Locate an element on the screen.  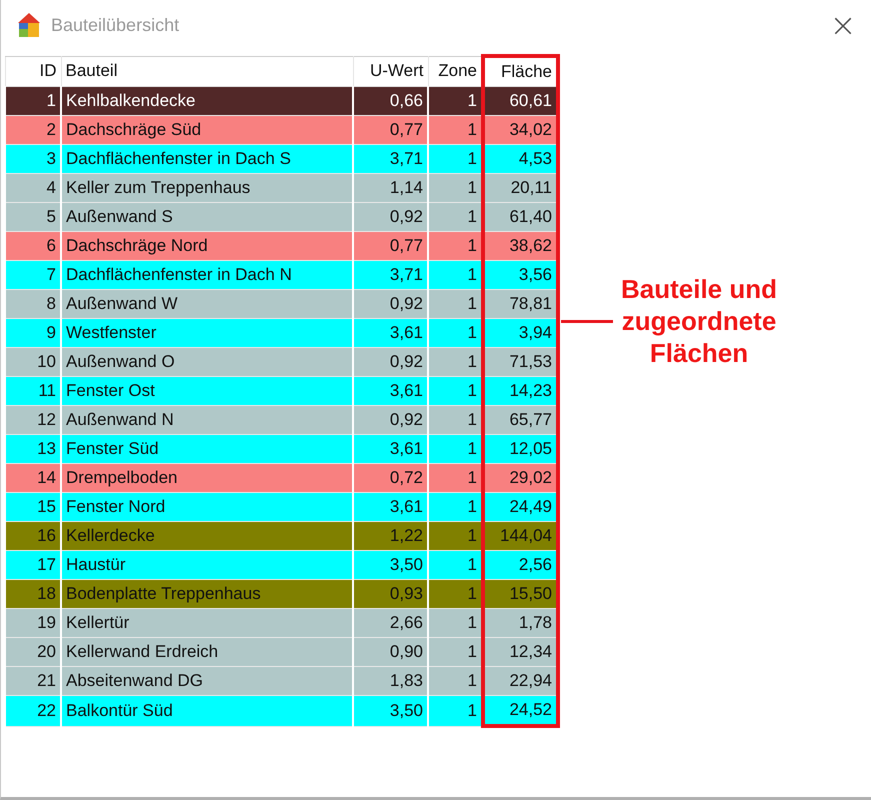
table-cell: Abseitenwand DG is located at coordinates (207, 681).